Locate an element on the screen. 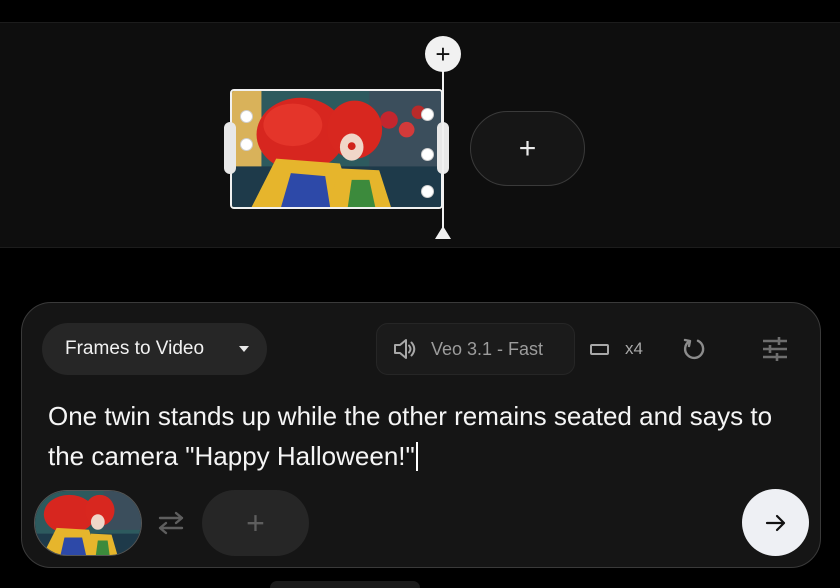 This screenshot has width=840, height=588. refresh-icon is located at coordinates (694, 349).